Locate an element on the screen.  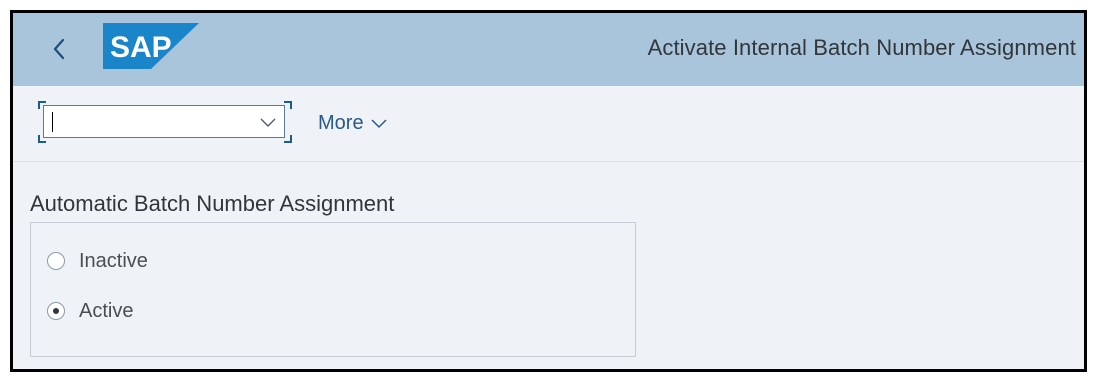
svg-text: SAP is located at coordinates (141, 47).